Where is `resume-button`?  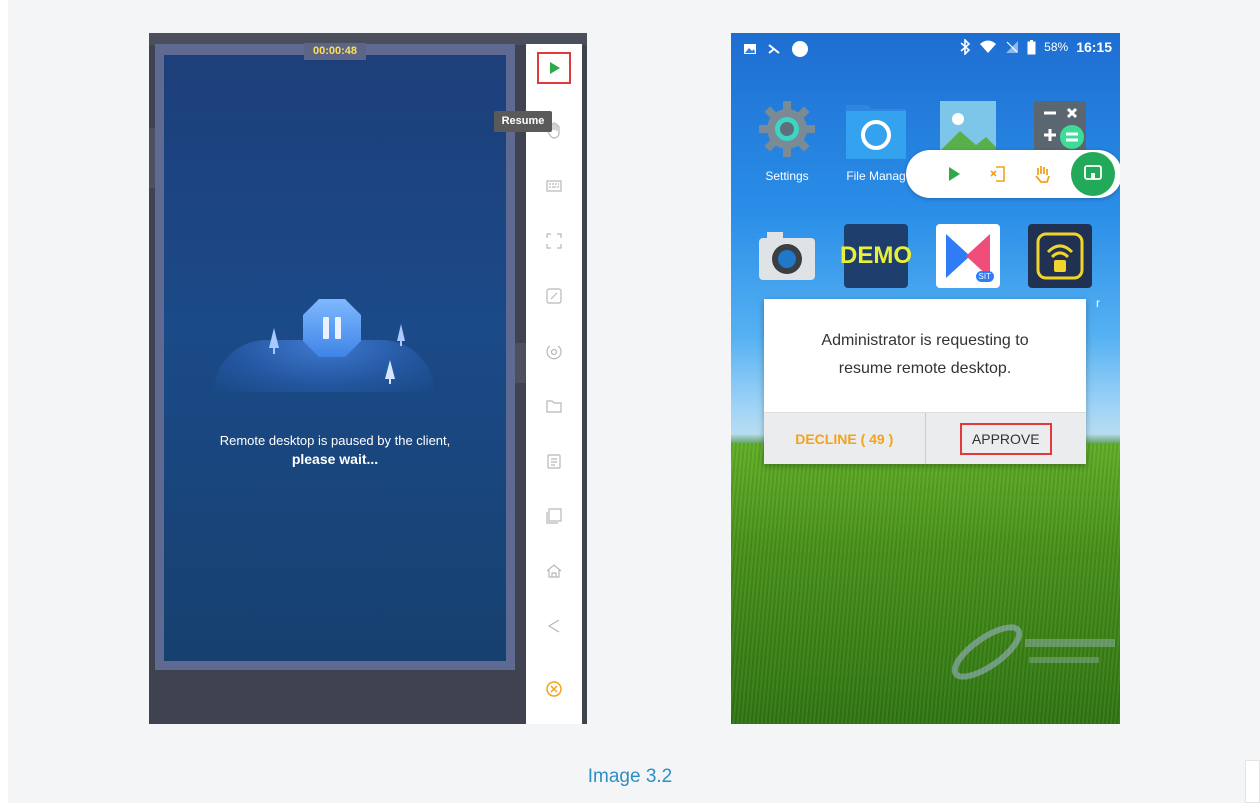
resume-button is located at coordinates (554, 68).